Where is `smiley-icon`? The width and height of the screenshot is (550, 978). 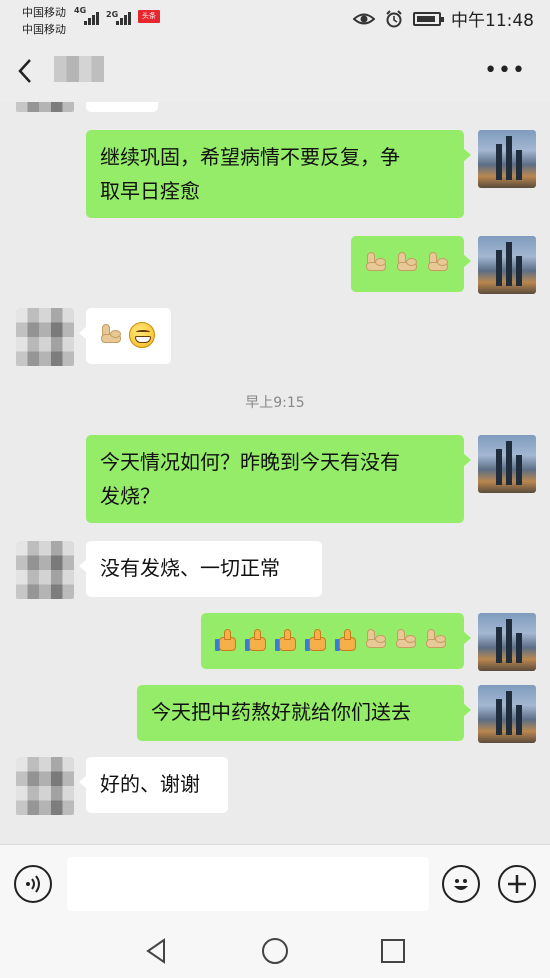
smiley-icon is located at coordinates (461, 884).